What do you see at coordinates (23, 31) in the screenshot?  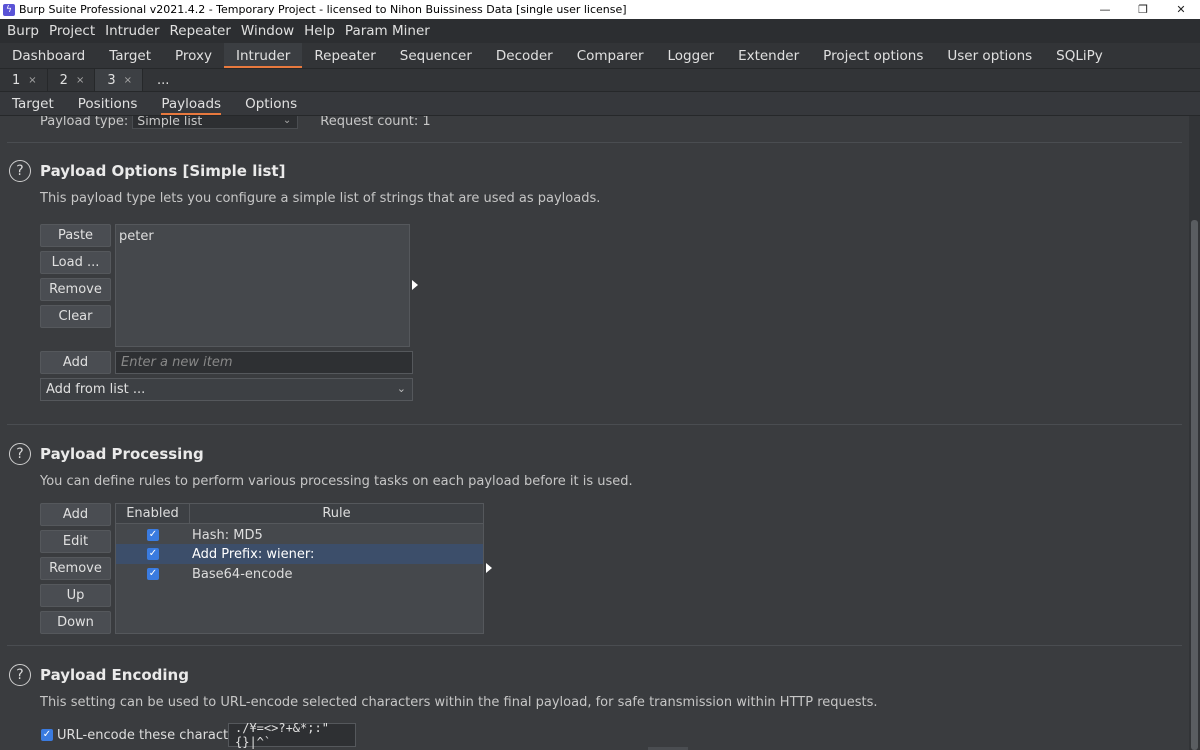 I see `menu-burp: Burp` at bounding box center [23, 31].